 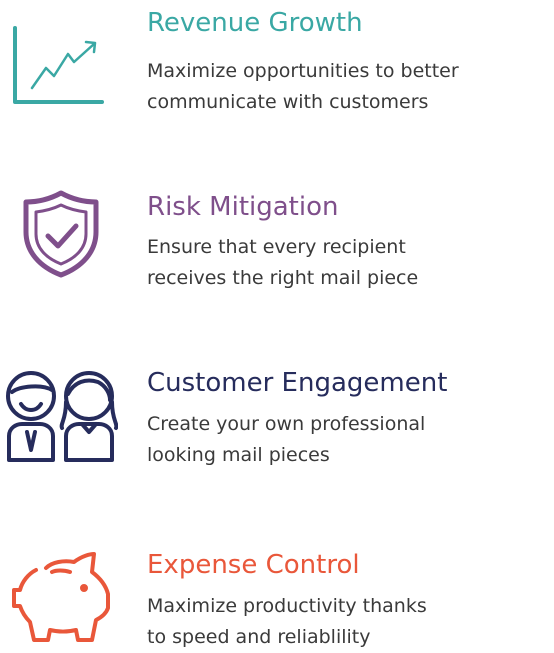 I want to click on feature-title: Expense Control, so click(x=253, y=565).